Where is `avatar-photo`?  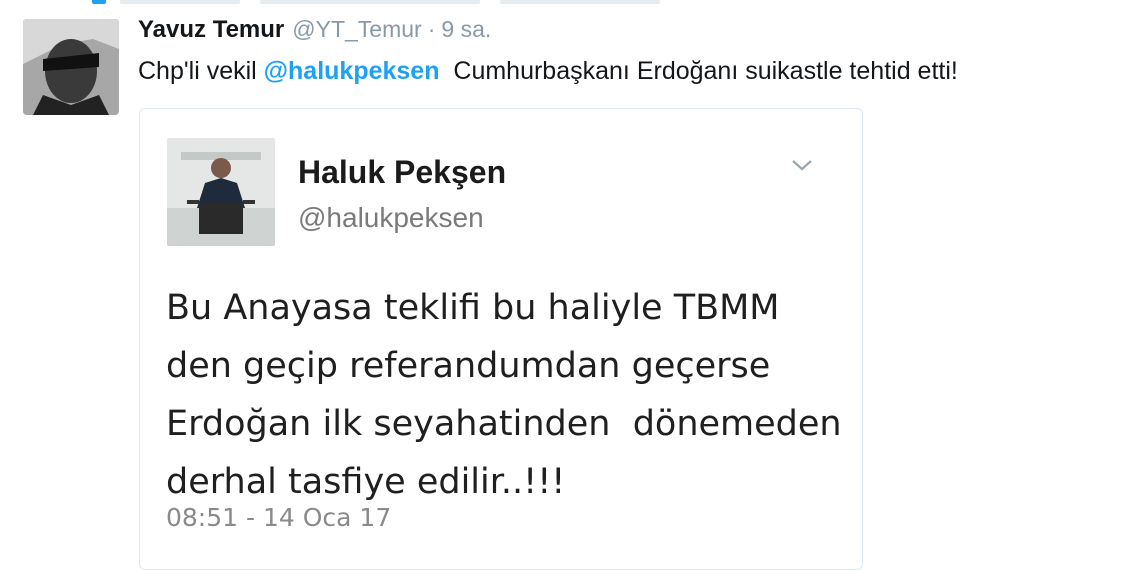 avatar-photo is located at coordinates (71, 67).